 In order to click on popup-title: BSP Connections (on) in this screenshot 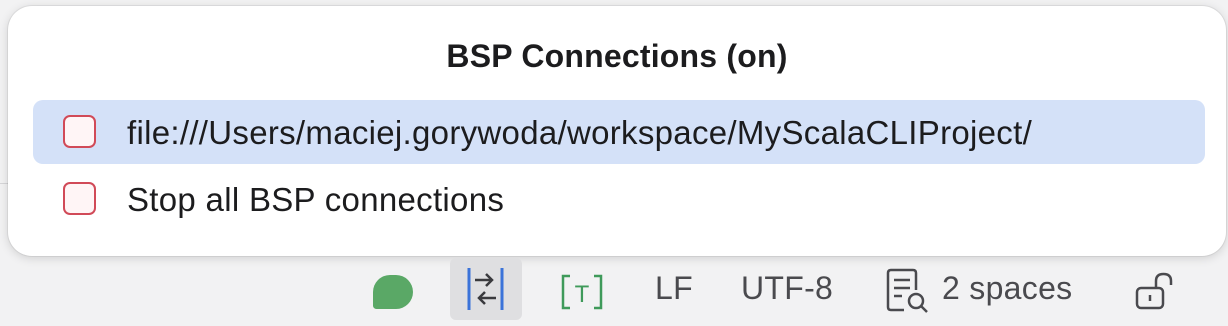, I will do `click(617, 56)`.